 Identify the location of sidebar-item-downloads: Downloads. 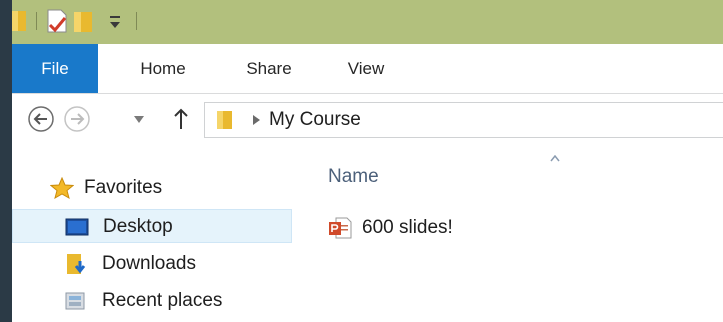
(152, 264).